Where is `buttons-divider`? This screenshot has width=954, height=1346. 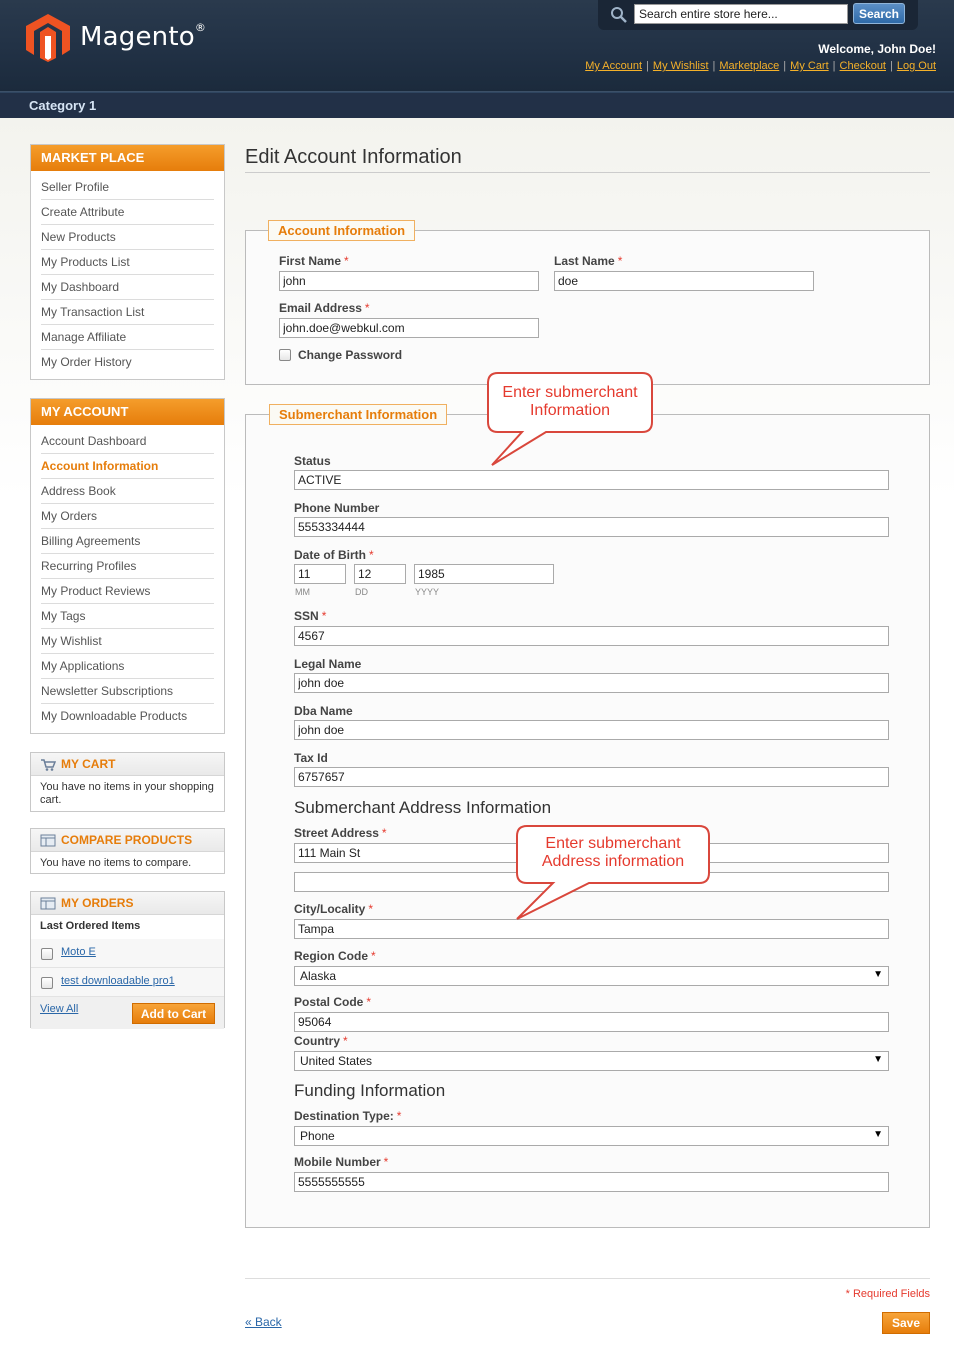
buttons-divider is located at coordinates (587, 1278).